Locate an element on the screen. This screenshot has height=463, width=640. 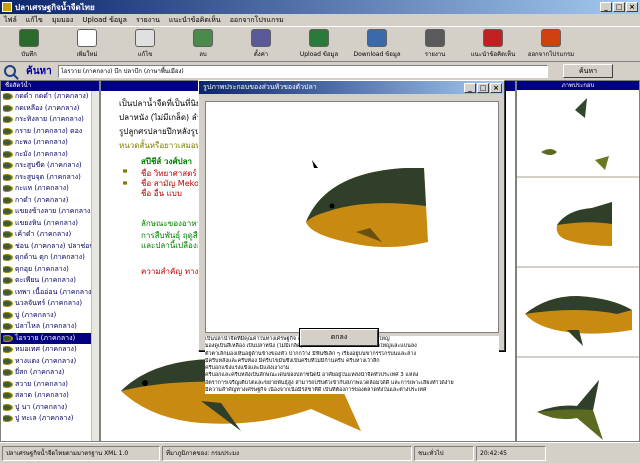
toolbar-label: Upload ข้อมูล is located at coordinates (319, 54).